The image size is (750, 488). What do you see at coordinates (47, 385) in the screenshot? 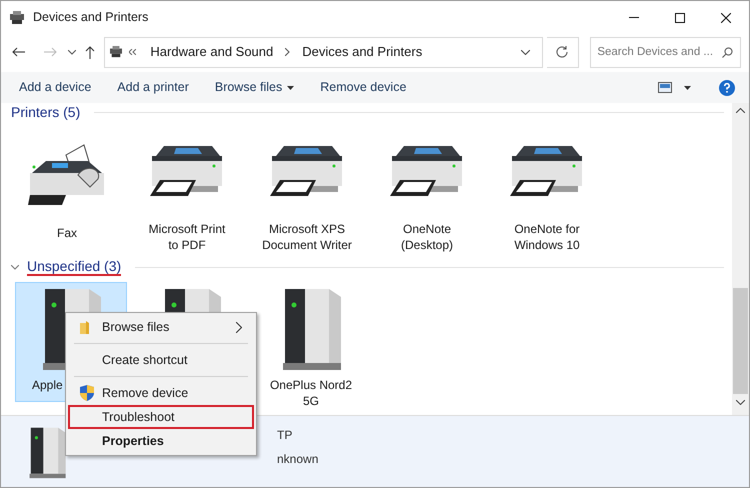
I see `device-label: Apple` at bounding box center [47, 385].